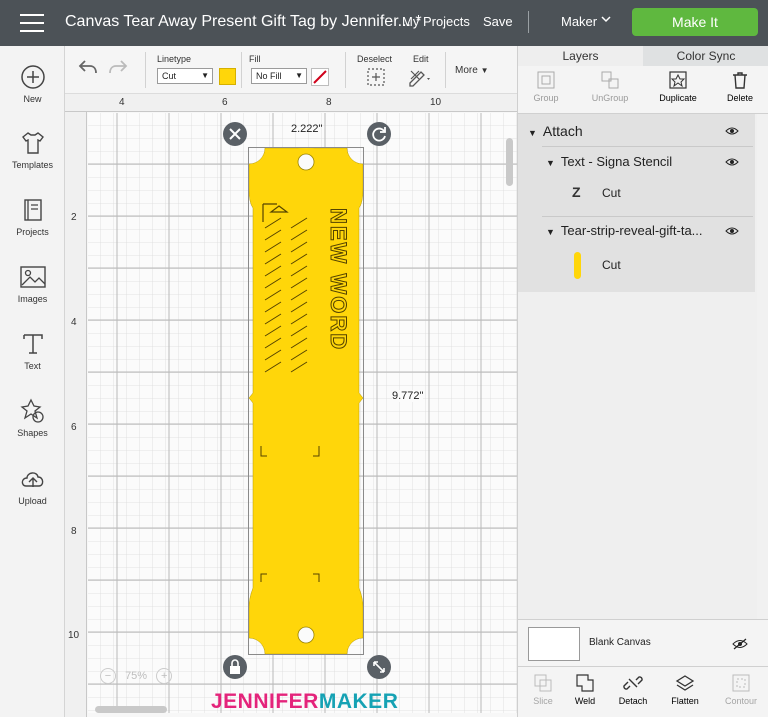  What do you see at coordinates (136, 676) in the screenshot?
I see `zoom-level: 75%` at bounding box center [136, 676].